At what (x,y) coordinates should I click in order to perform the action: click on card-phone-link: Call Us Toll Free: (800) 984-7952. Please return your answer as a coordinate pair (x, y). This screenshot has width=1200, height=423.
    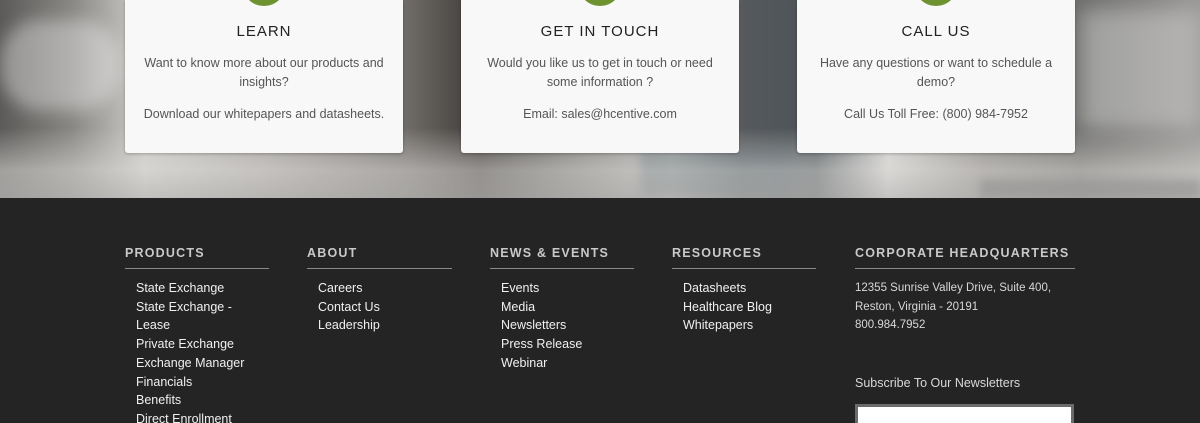
    Looking at the image, I should click on (936, 114).